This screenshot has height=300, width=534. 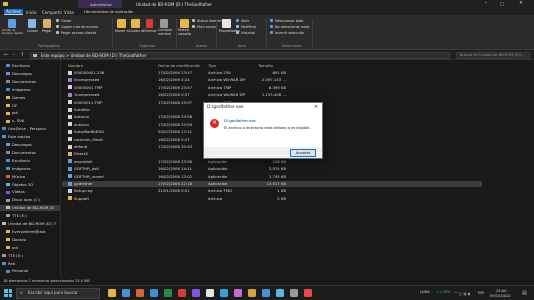 I want to click on copy-button: Copiar, so click(x=32, y=31).